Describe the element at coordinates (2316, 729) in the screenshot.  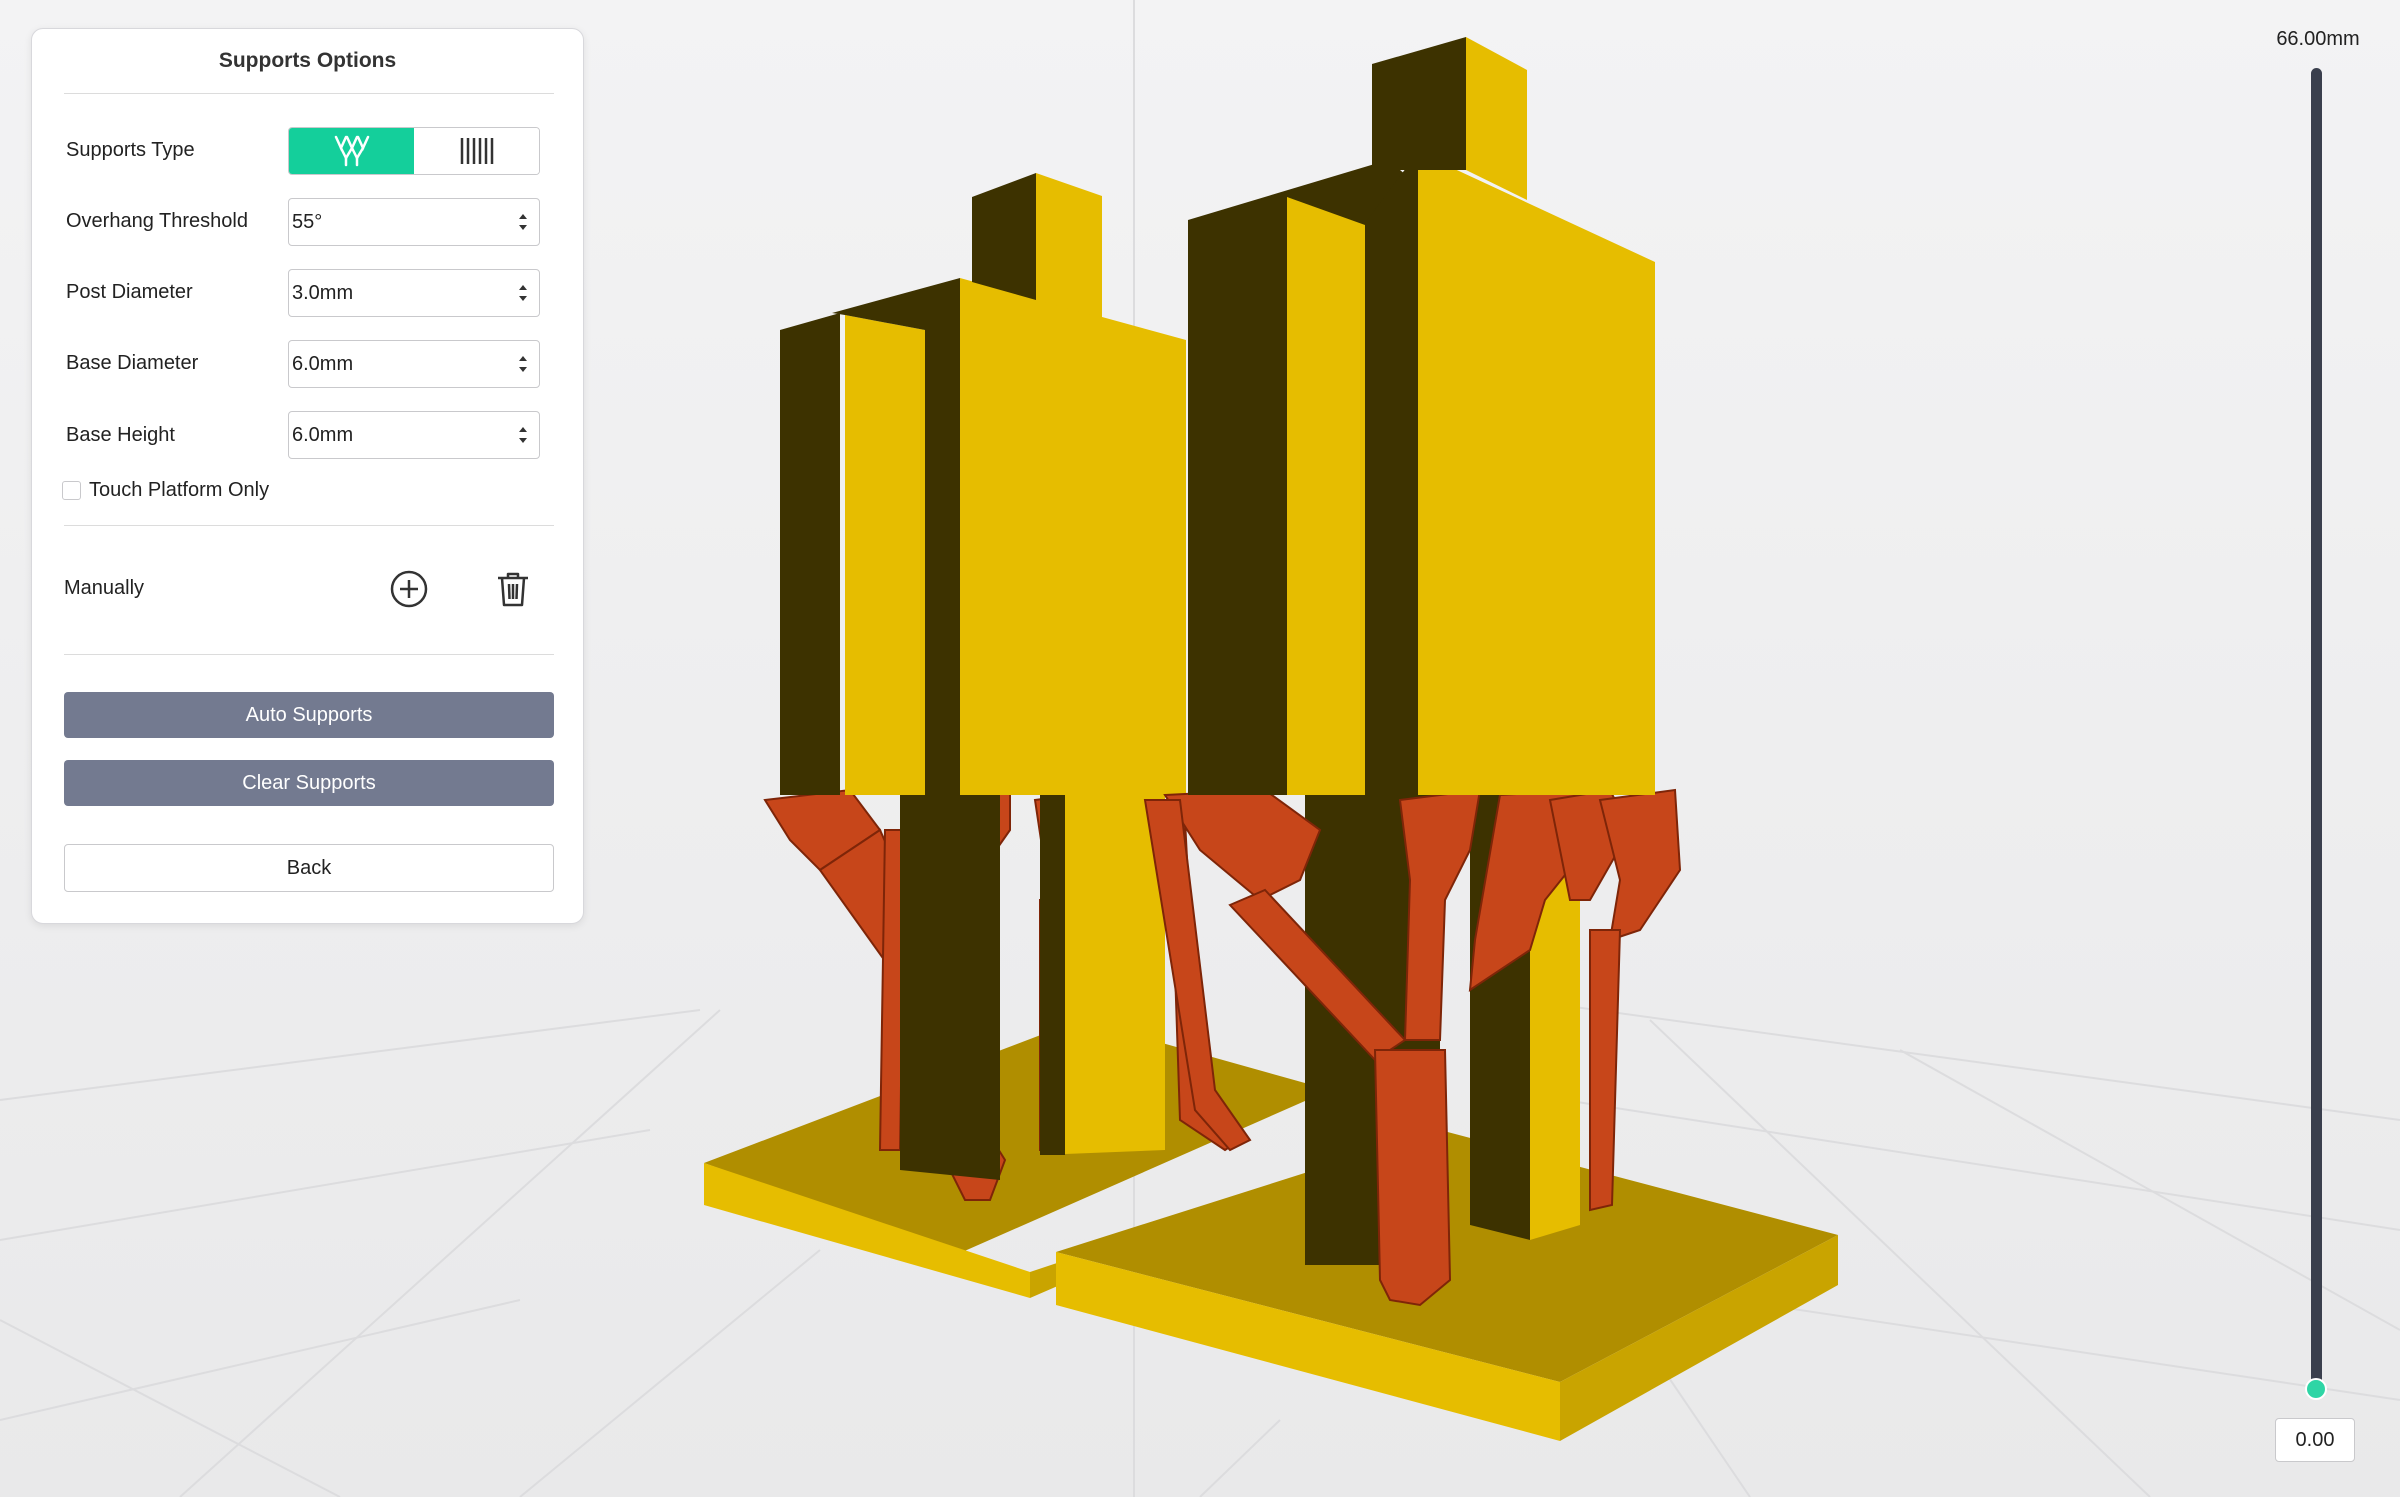
I see `layer-slider-track` at that location.